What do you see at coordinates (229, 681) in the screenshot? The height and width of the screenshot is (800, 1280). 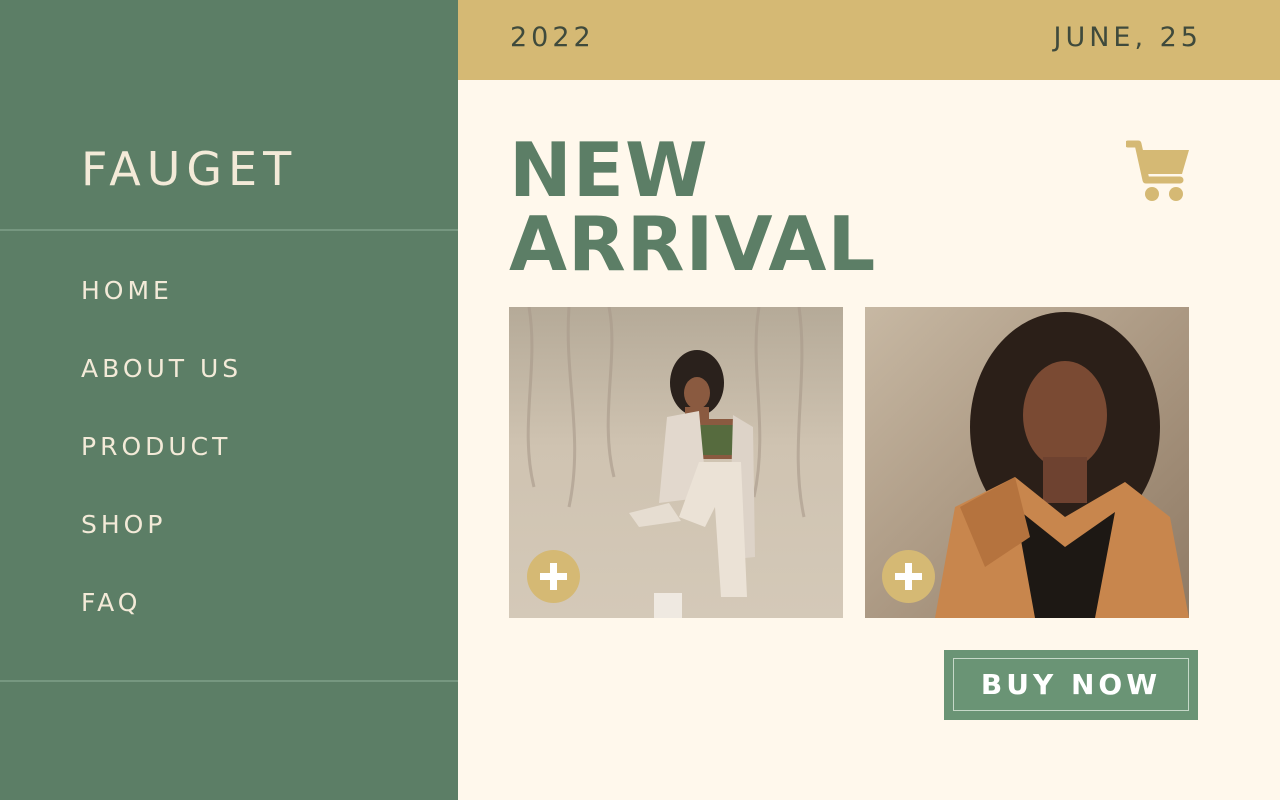 I see `sidebar-divider-bottom` at bounding box center [229, 681].